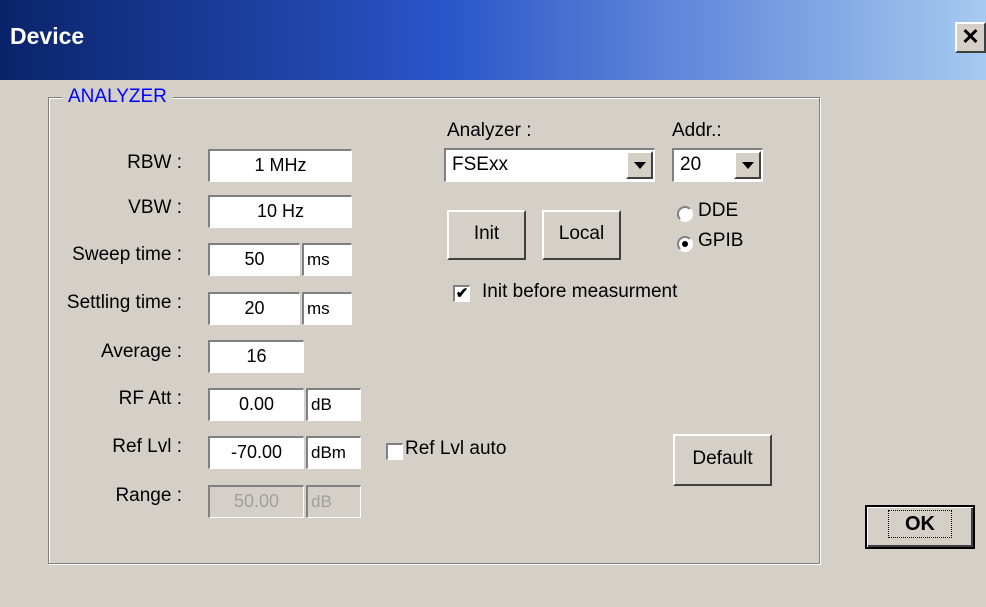  Describe the element at coordinates (486, 235) in the screenshot. I see `init-button: Init` at that location.